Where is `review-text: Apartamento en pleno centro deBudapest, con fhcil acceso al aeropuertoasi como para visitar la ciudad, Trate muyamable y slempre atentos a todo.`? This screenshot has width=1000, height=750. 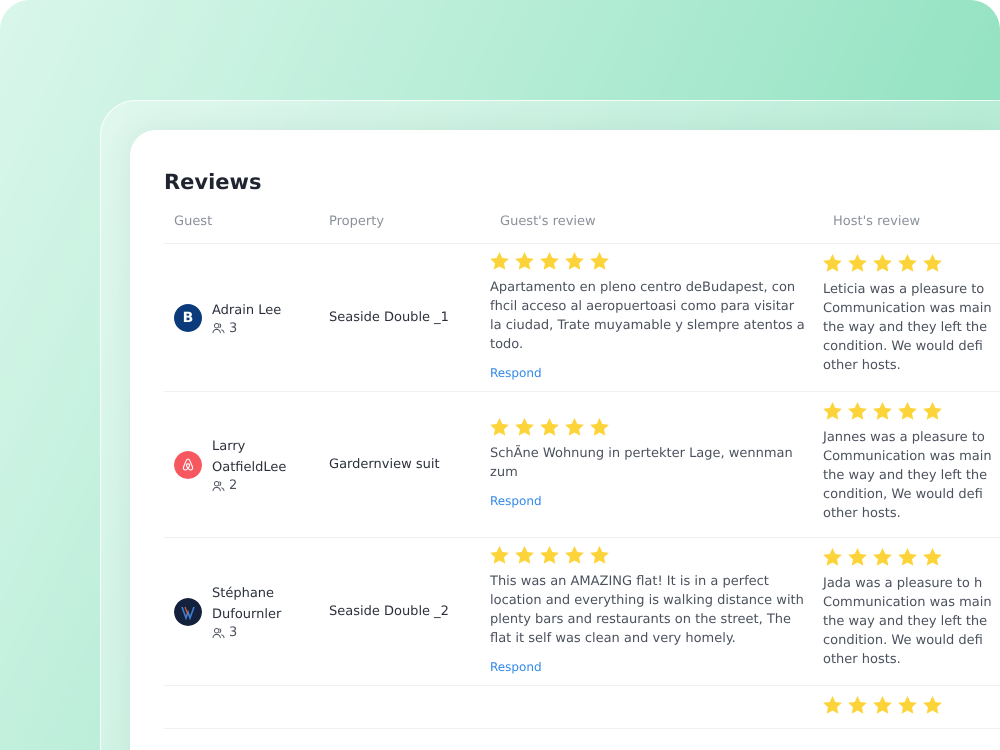 review-text: Apartamento en pleno centro deBudapest, con fhcil acceso al aeropuertoasi como para visitar la ciudad, Trate muyamable y slempre atentos a todo. is located at coordinates (647, 316).